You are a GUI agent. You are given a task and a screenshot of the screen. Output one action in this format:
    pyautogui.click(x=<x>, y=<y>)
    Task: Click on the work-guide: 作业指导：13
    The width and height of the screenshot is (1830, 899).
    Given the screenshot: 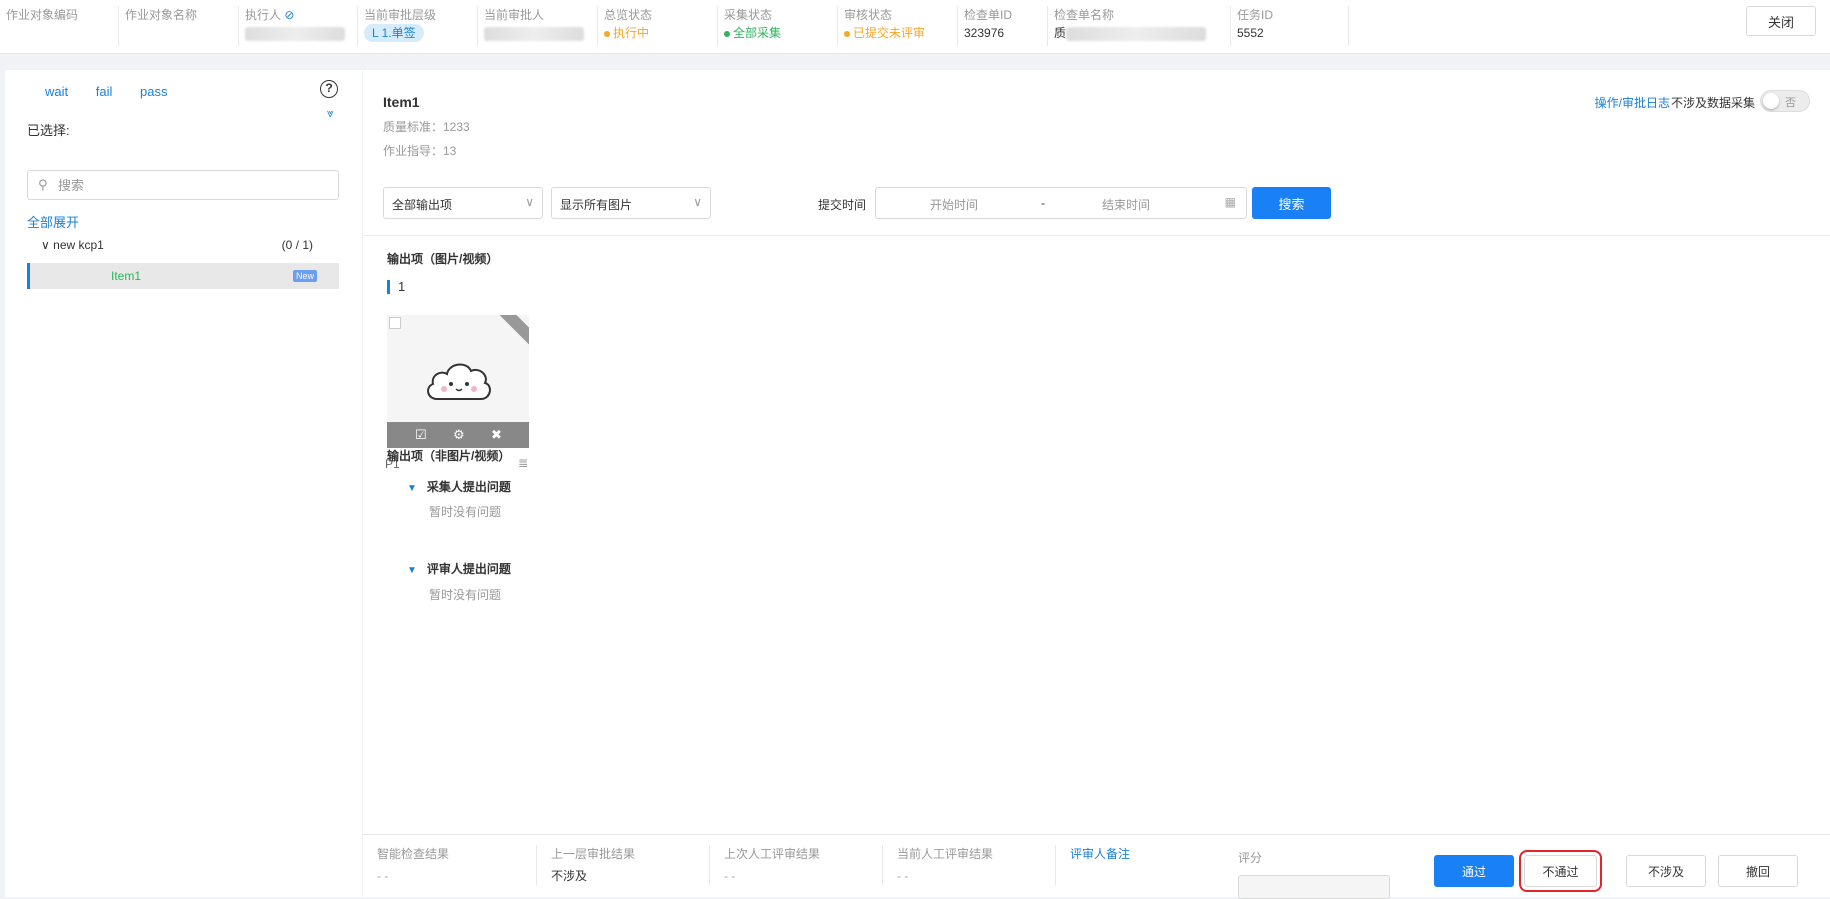 What is the action you would take?
    pyautogui.click(x=420, y=151)
    